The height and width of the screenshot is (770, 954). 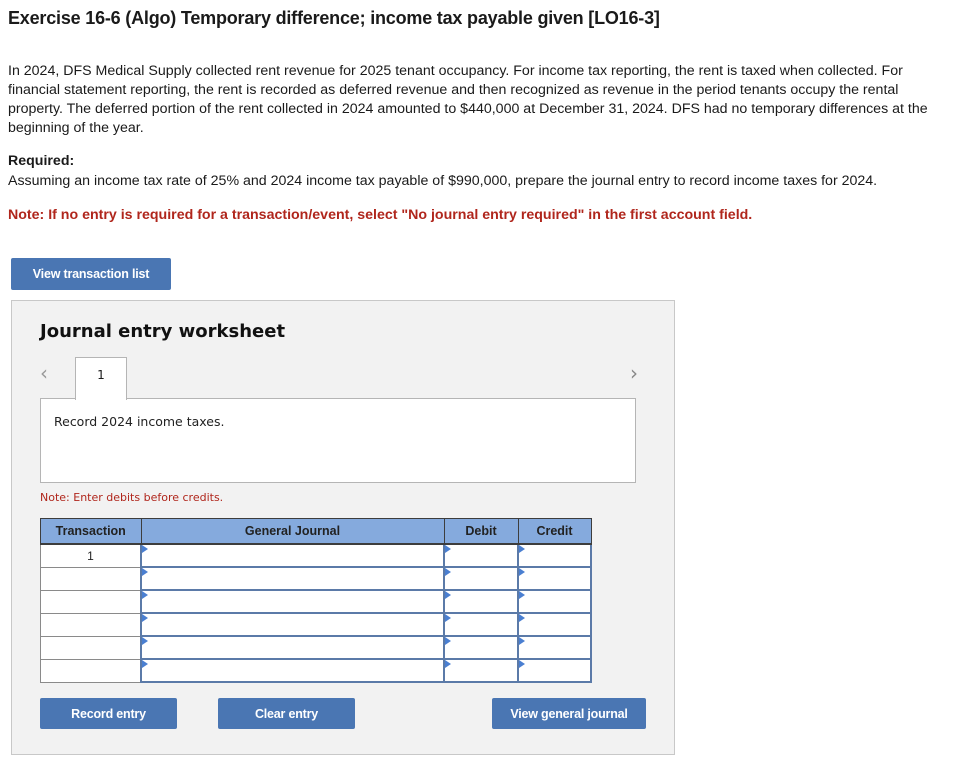 I want to click on chevron-left-icon: ‹, so click(x=44, y=373).